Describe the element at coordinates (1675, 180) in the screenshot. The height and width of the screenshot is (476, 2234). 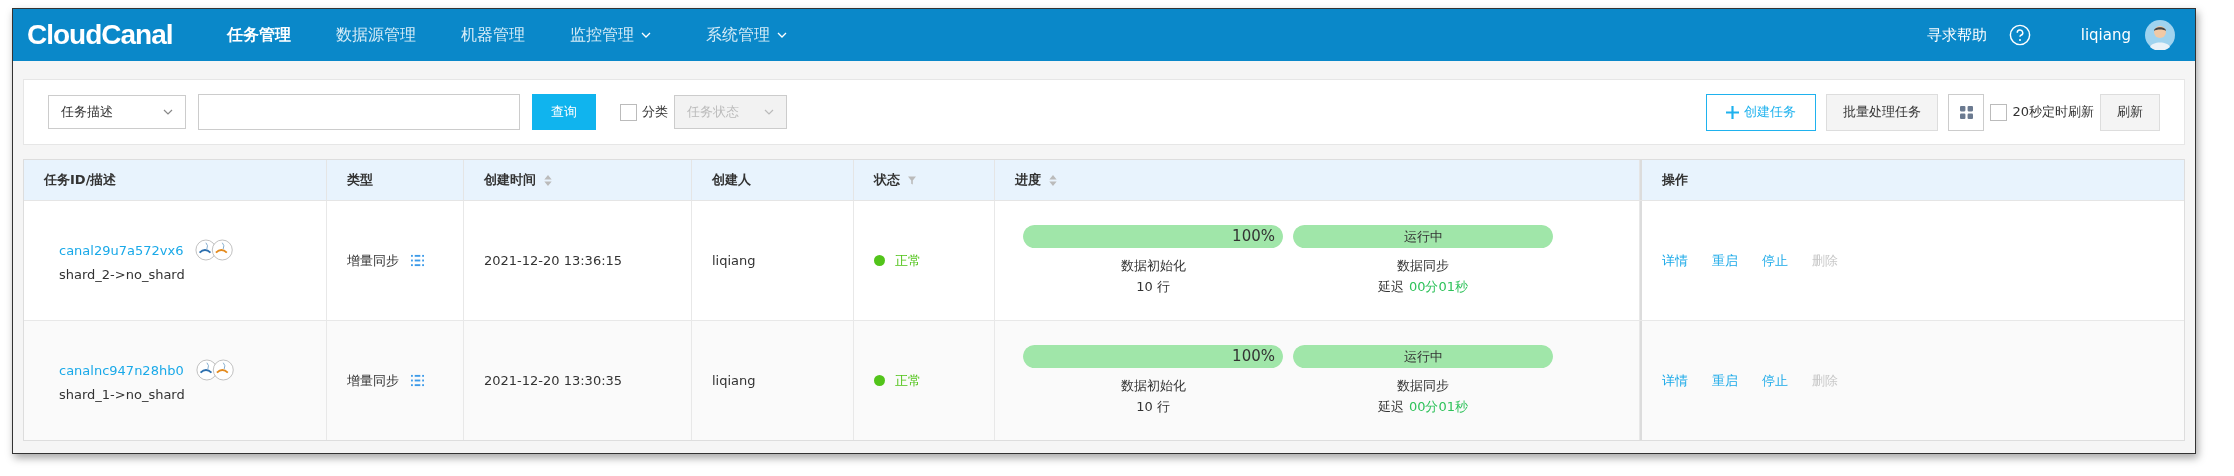
I see `column-header: 操作` at that location.